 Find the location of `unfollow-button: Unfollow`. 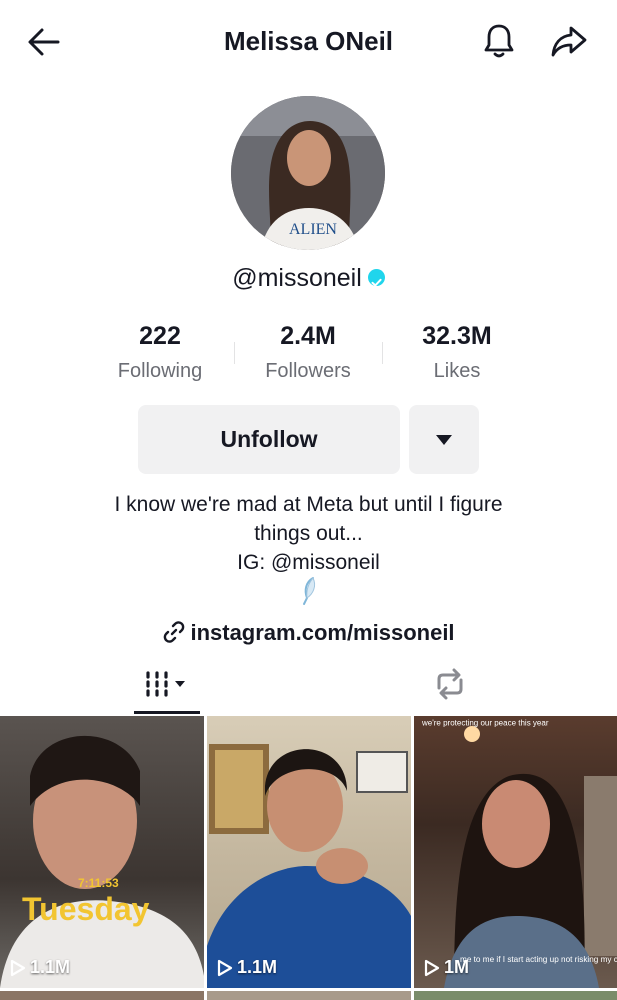

unfollow-button: Unfollow is located at coordinates (269, 439).